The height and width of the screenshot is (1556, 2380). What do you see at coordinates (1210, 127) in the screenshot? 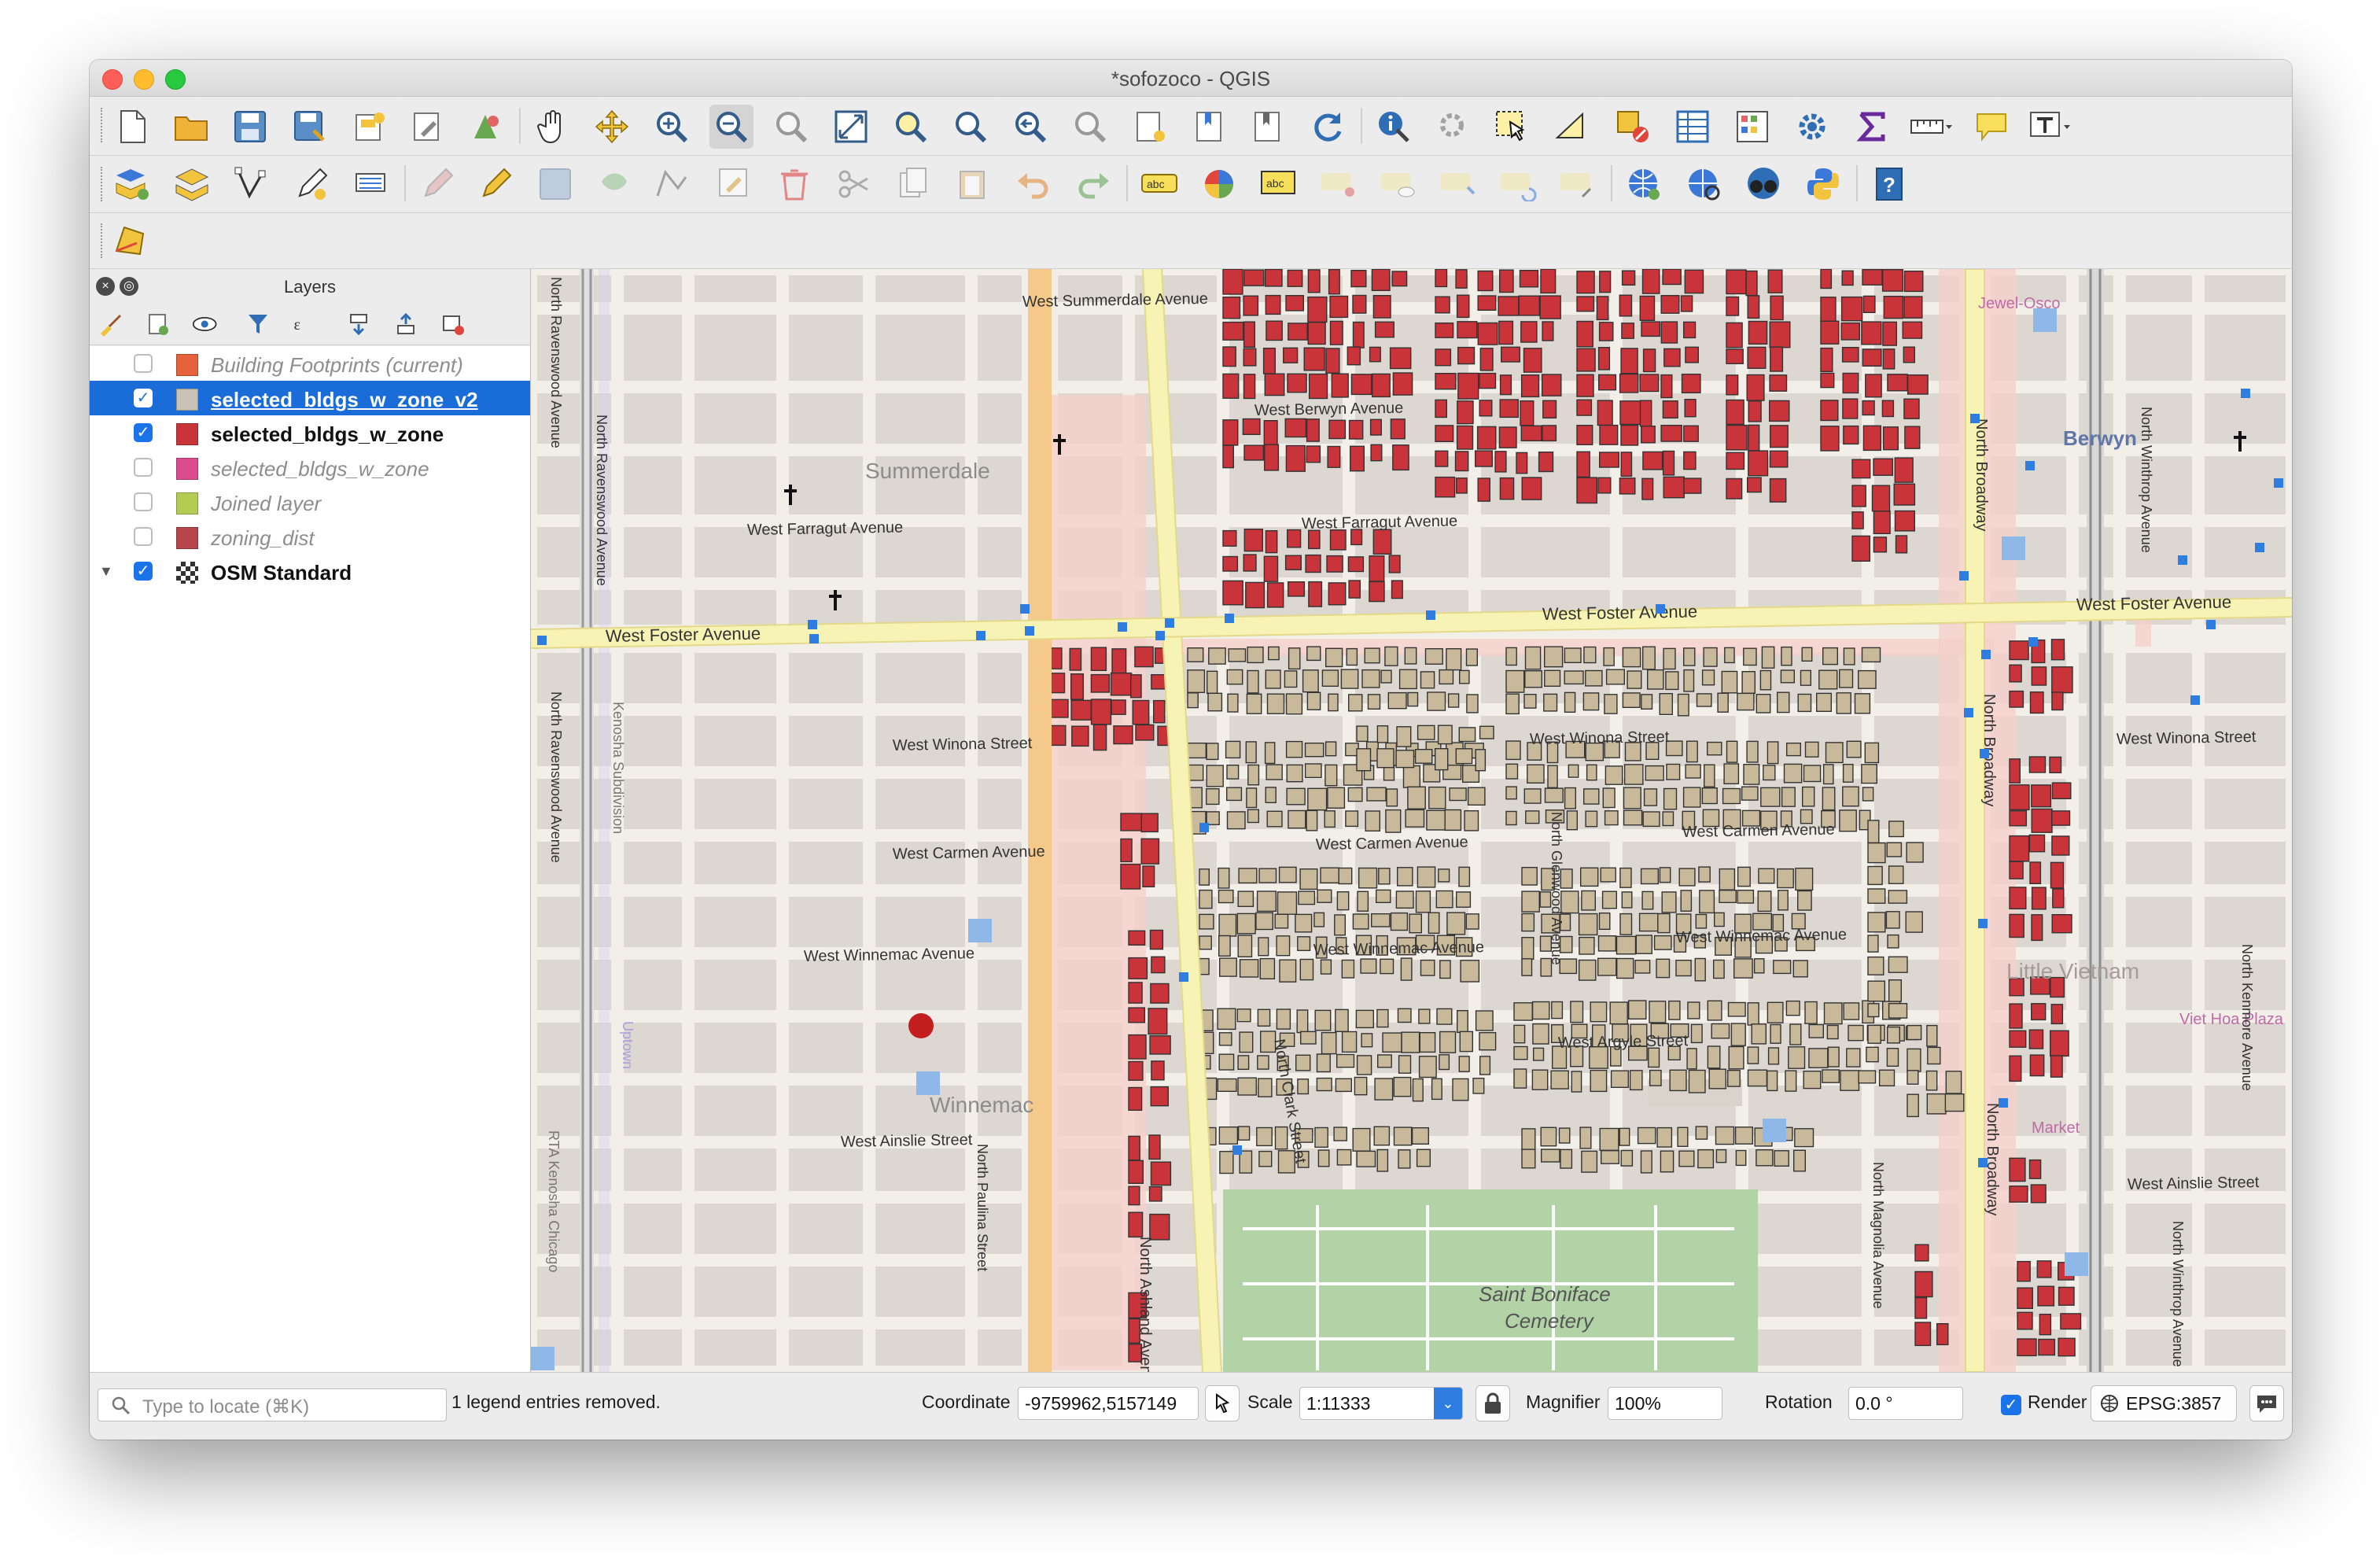
I see `show-bookmarks-icon` at bounding box center [1210, 127].